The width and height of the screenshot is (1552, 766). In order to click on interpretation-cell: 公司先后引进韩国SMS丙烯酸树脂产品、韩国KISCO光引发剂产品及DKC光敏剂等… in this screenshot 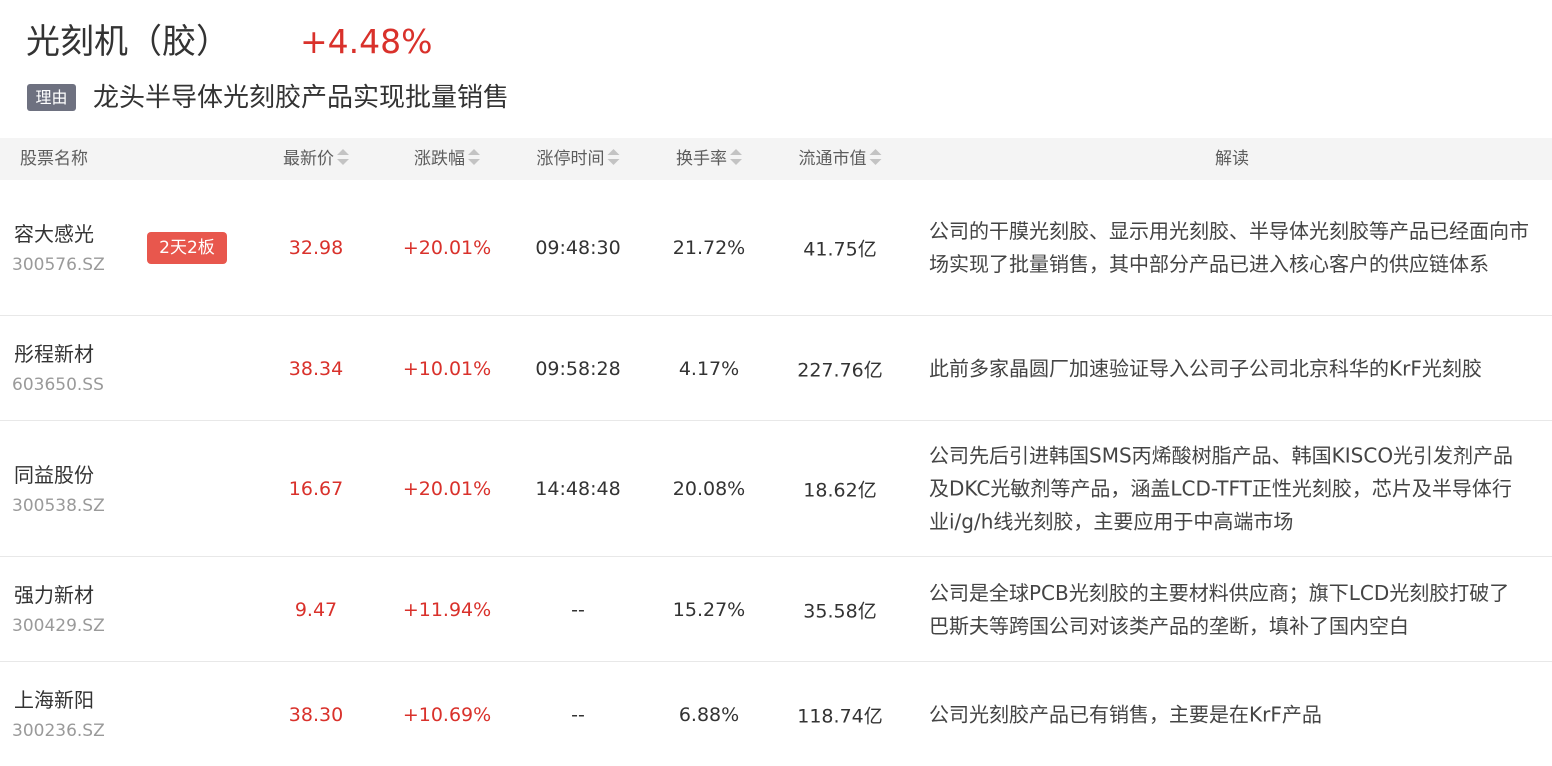, I will do `click(1221, 488)`.